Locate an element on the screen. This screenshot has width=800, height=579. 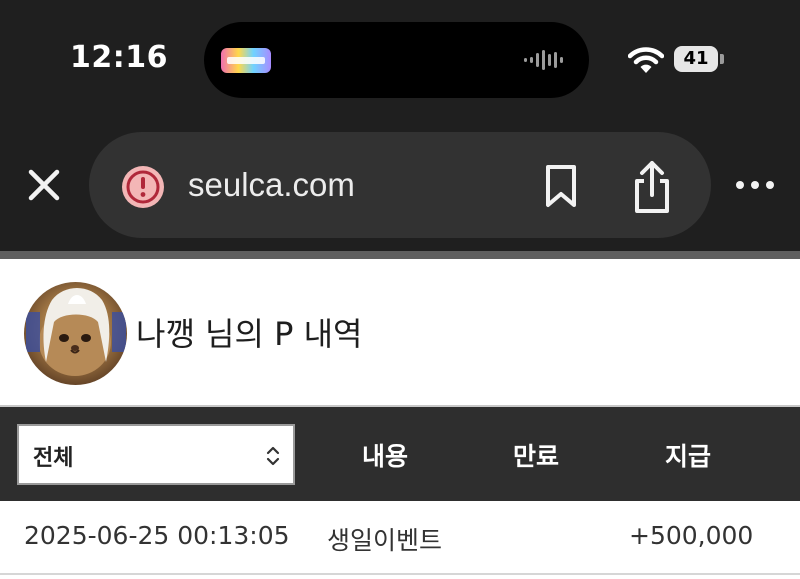
more-icon is located at coordinates (755, 185).